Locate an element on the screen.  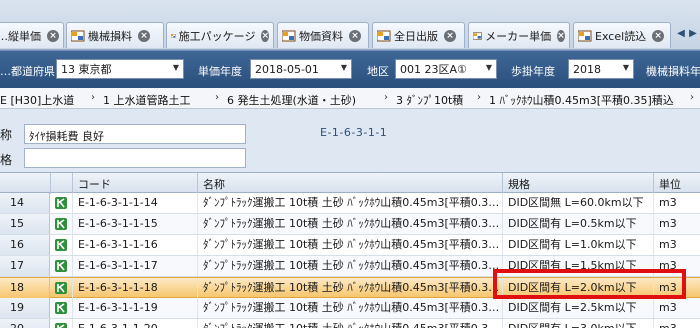
tab-label: Excel読込 is located at coordinates (621, 36).